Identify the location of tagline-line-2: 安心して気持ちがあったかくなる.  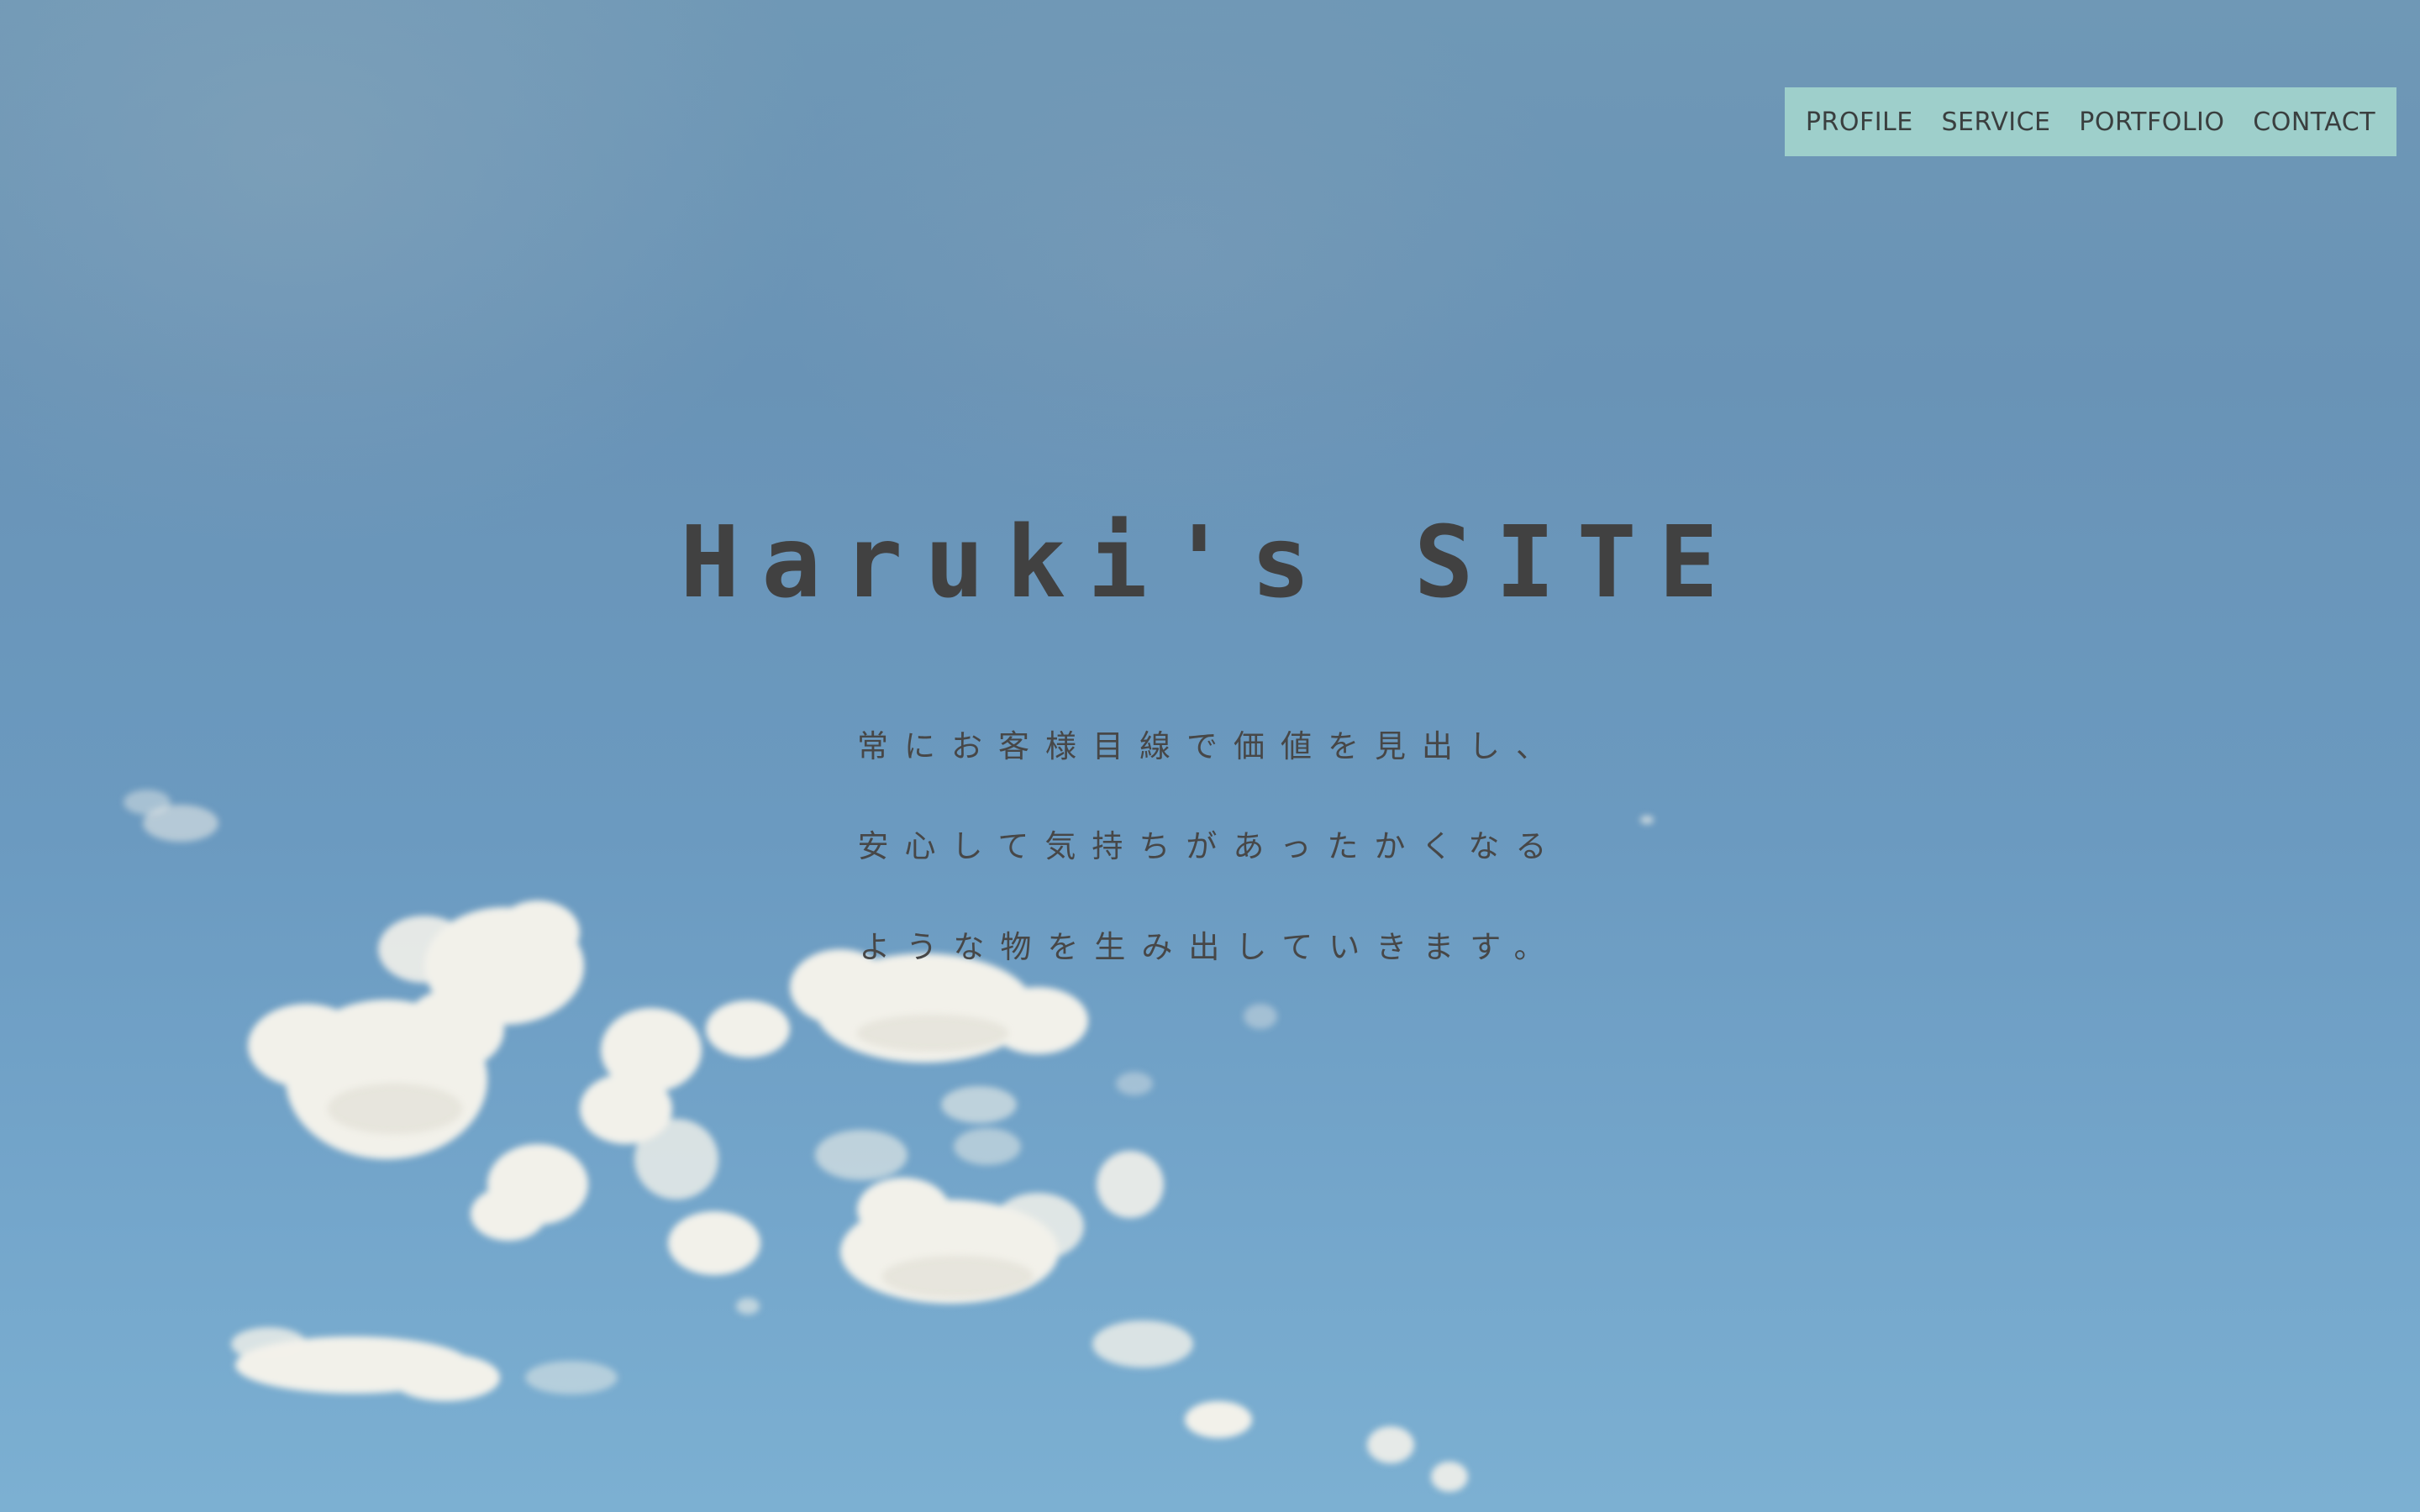
(1210, 846).